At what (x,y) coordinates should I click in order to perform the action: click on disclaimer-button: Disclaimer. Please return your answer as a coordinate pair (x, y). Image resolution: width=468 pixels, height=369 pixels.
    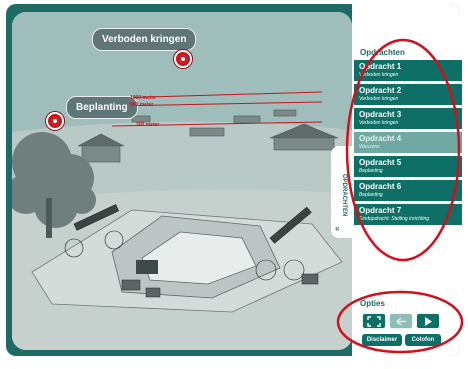
    Looking at the image, I should click on (382, 340).